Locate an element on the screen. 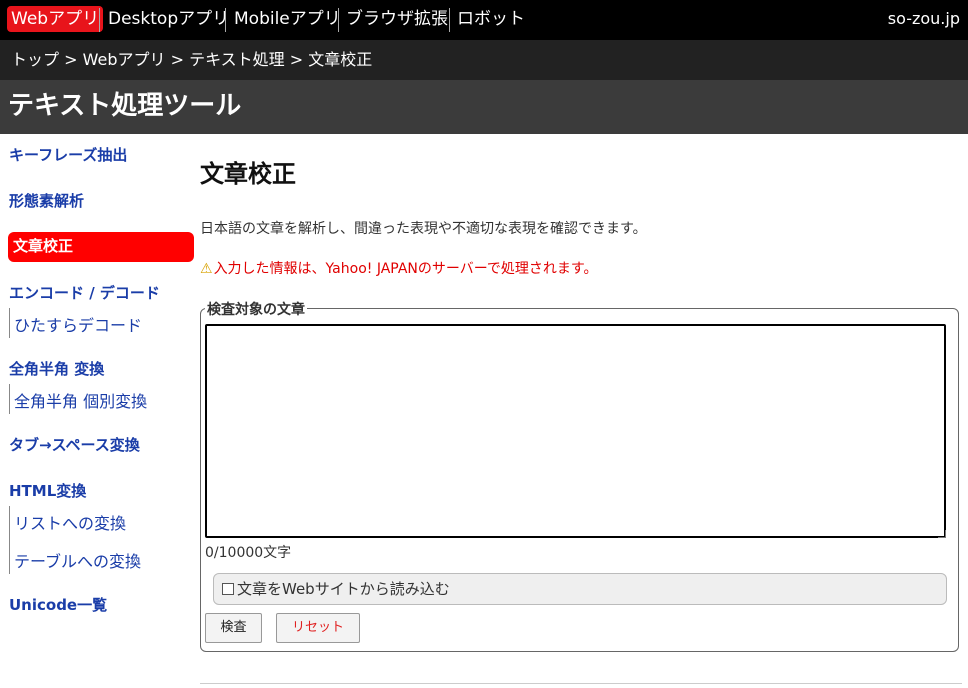  load-from-web-toggle: 文章をWebサイトから読み込む is located at coordinates (580, 589).